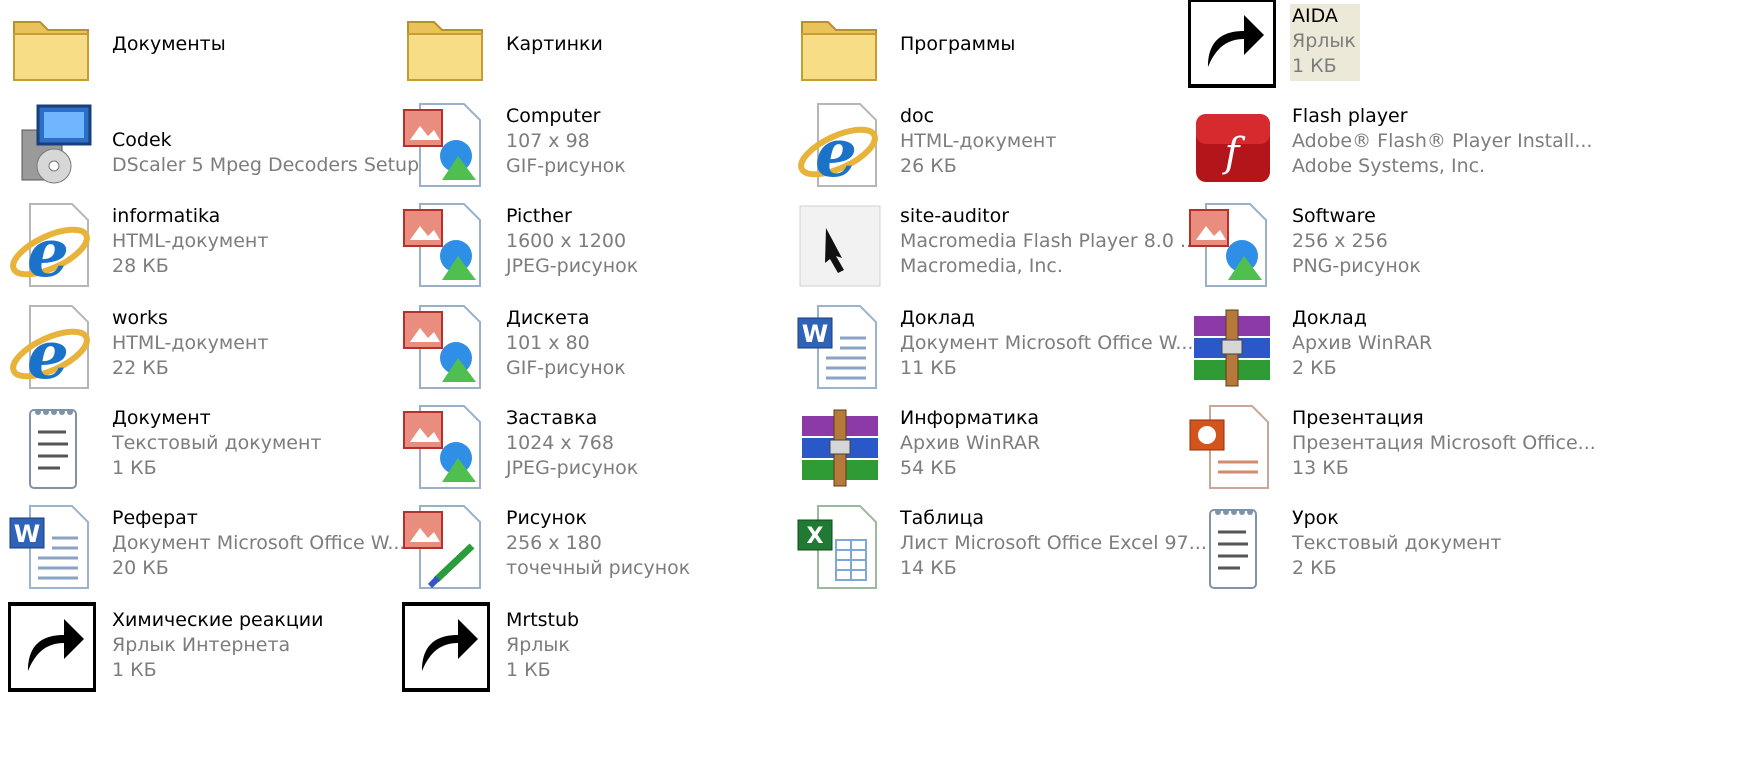  I want to click on file-item: Дискета 101 x 80 GIF-рисунок, so click(592, 352).